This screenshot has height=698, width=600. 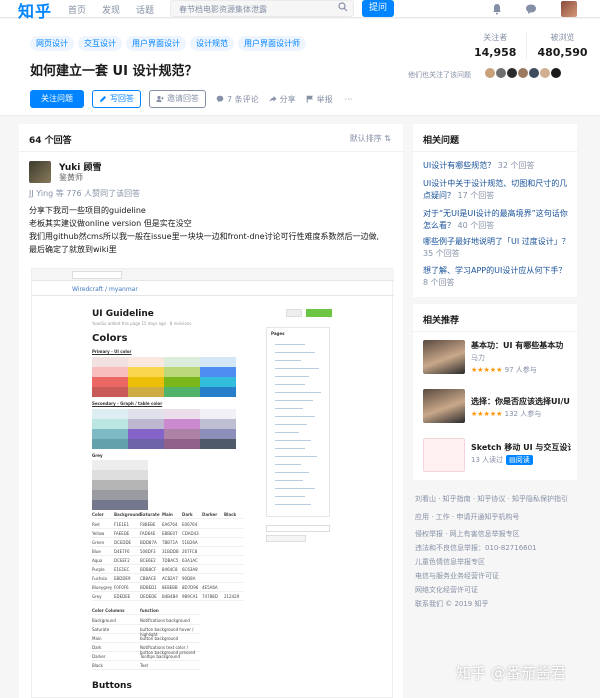 I want to click on upvote-summary: JJ Ying 等 776 人赞同了该回答, so click(x=84, y=193).